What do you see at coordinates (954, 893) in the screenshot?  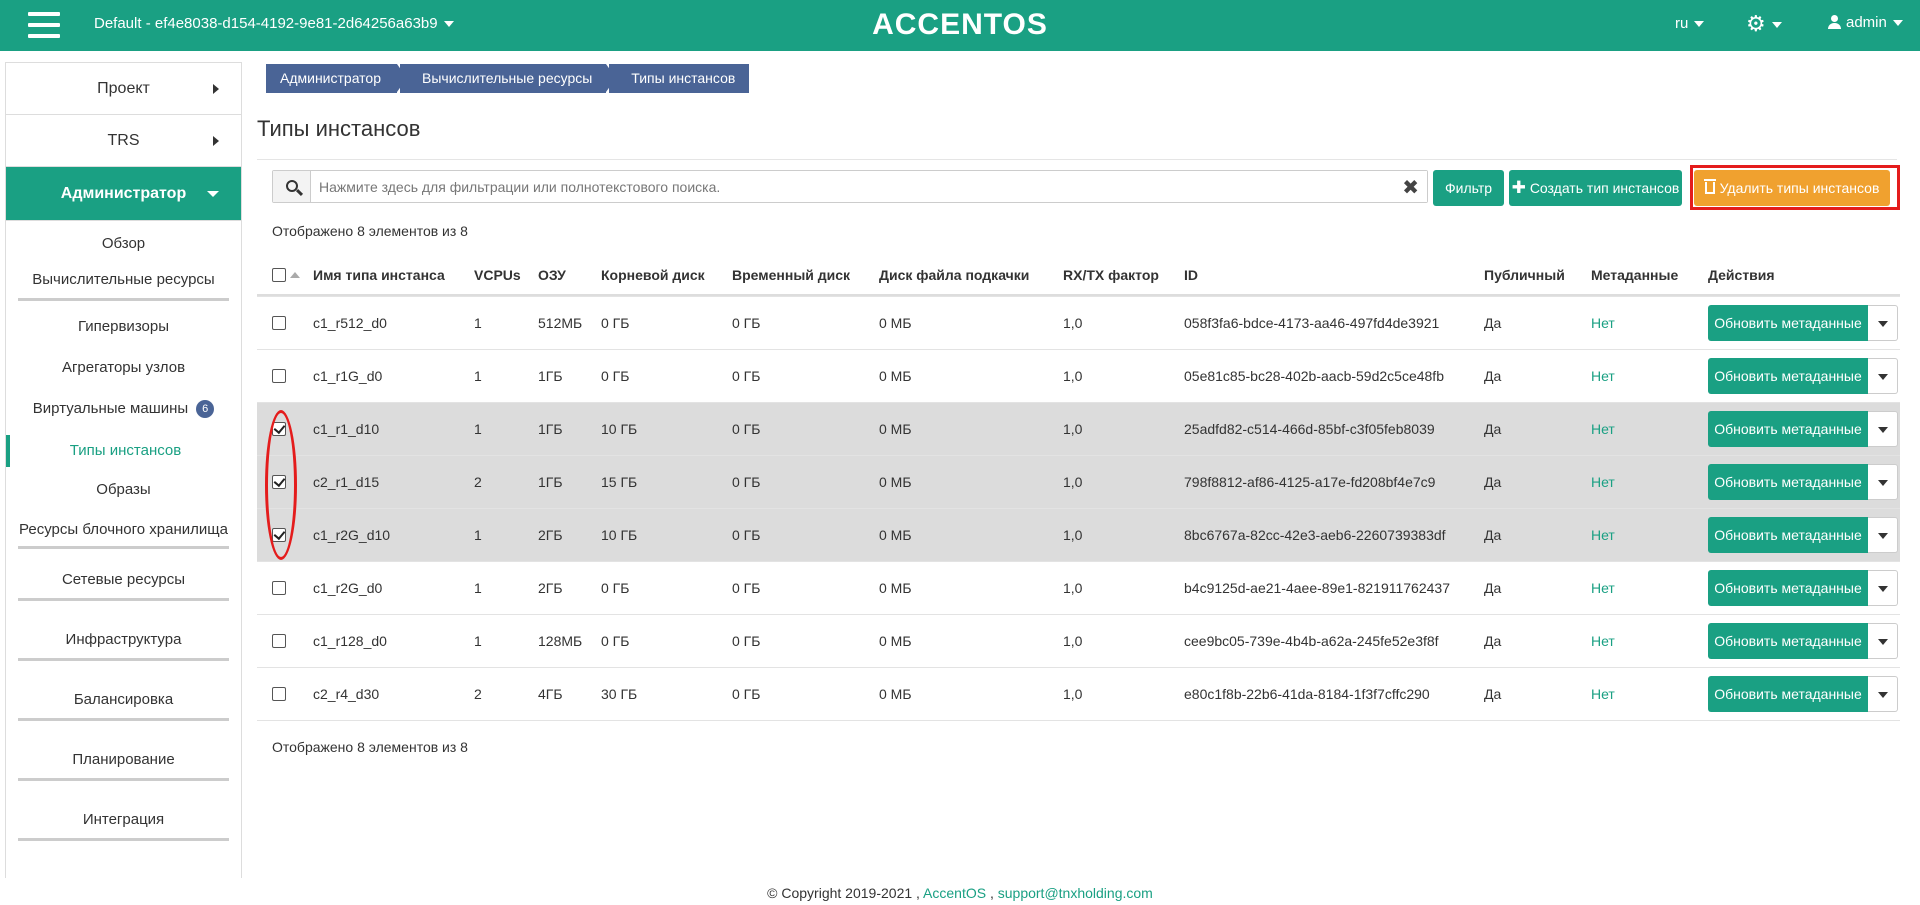 I see `footer-brand-link: AccentOS` at bounding box center [954, 893].